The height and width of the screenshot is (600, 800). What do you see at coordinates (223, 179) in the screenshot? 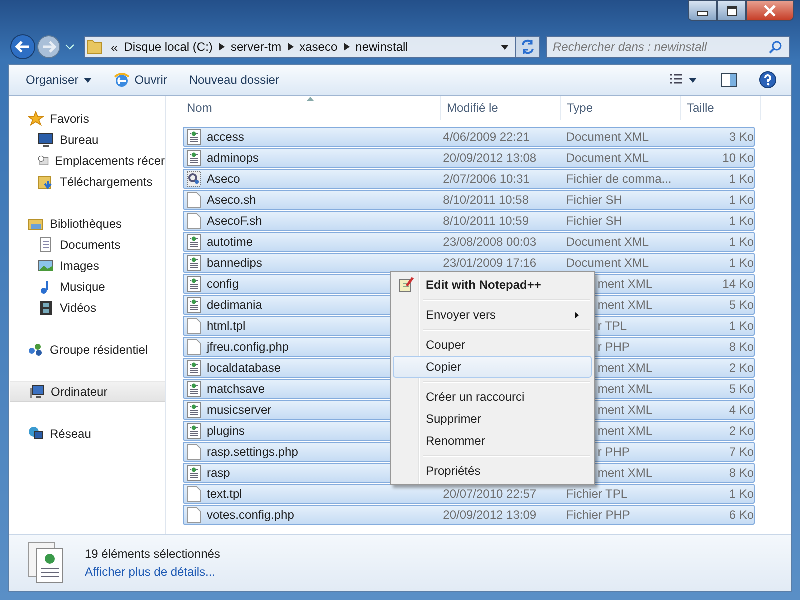
I see `file-name: Aseco` at bounding box center [223, 179].